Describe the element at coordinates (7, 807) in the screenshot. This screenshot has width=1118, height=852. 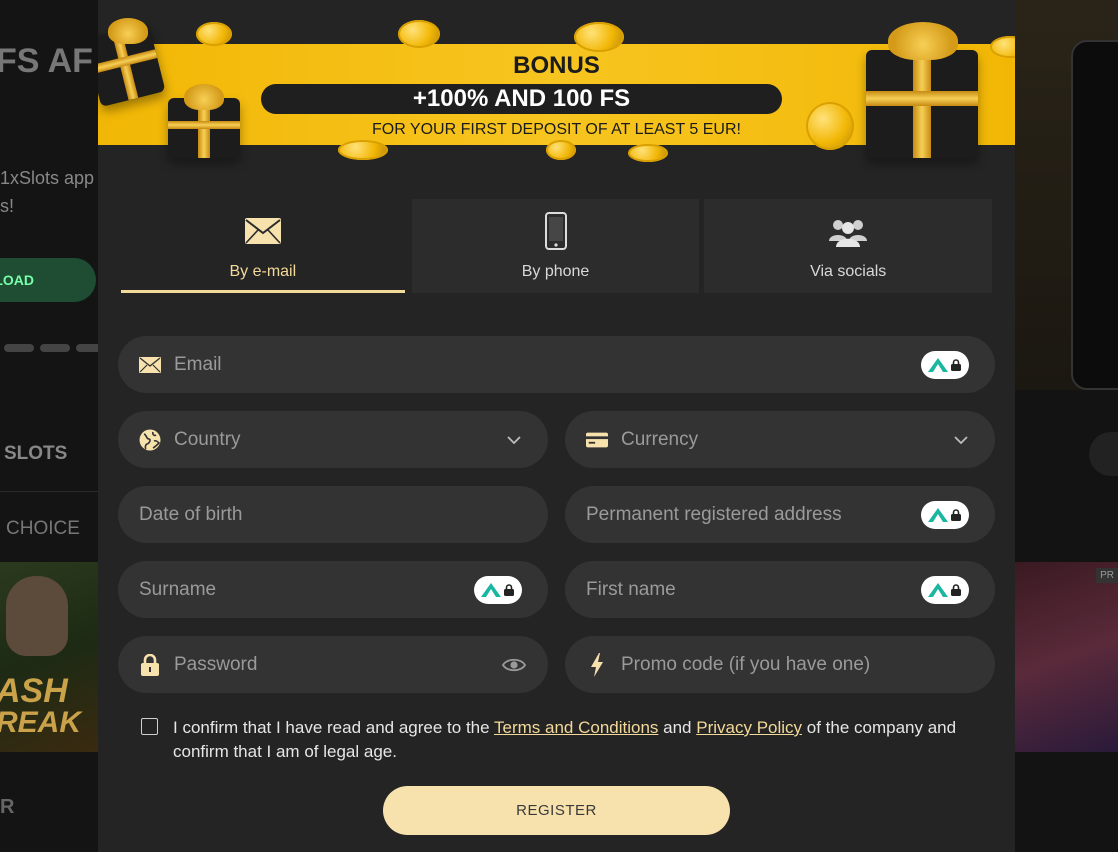
I see `background-bottom-text: R` at that location.